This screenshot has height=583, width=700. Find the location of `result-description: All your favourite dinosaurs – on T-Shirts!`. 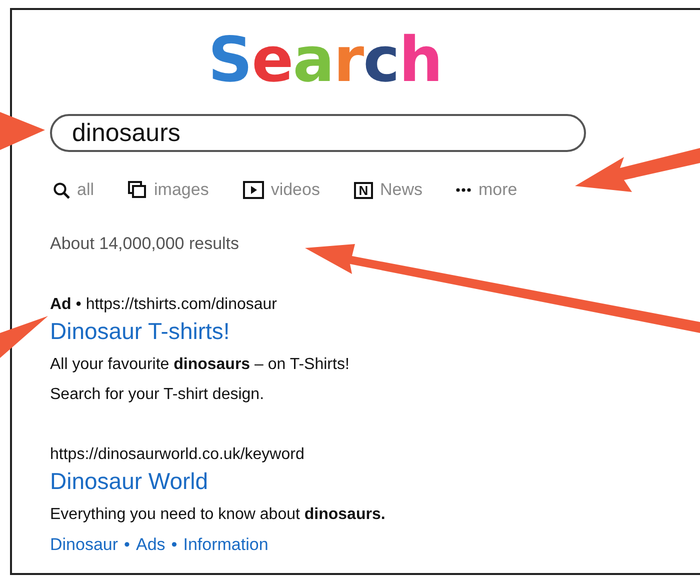

result-description: All your favourite dinosaurs – on T-Shirts! is located at coordinates (200, 365).